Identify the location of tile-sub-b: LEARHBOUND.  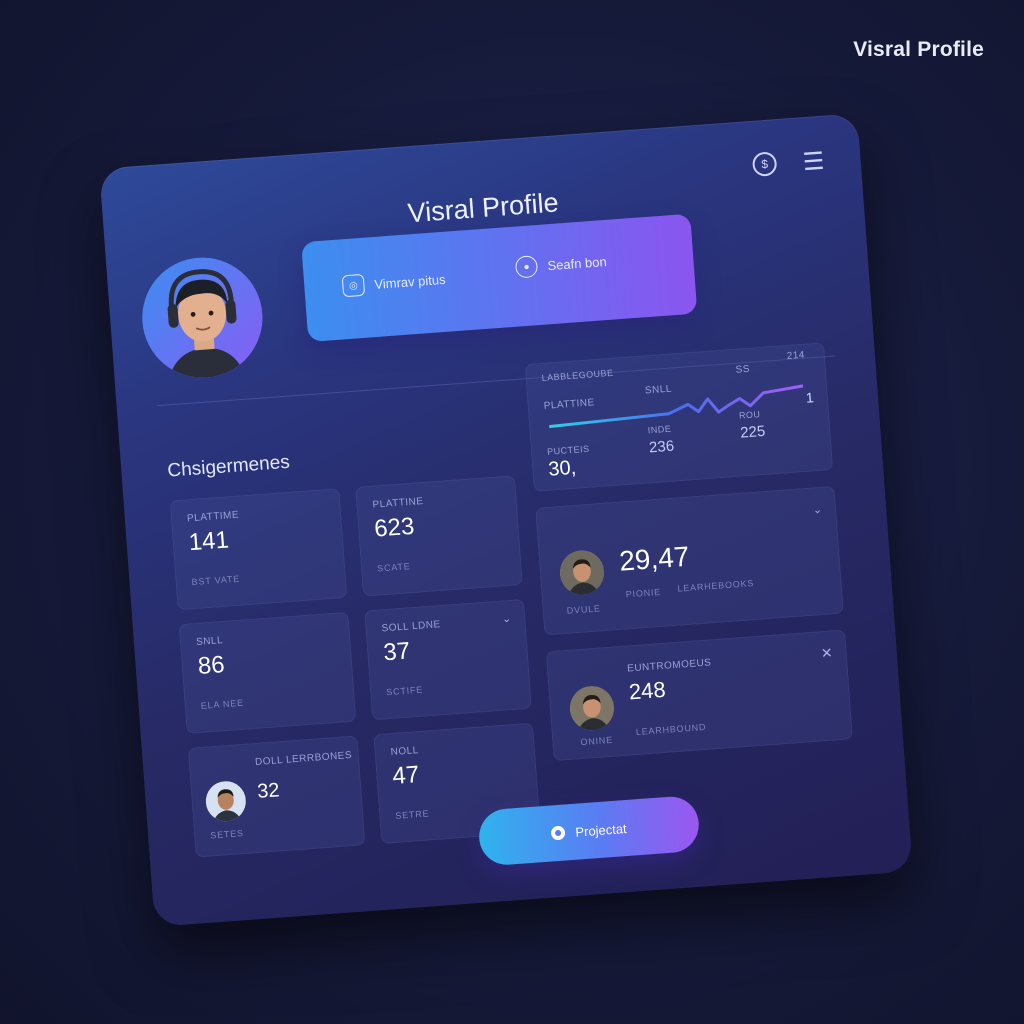
(671, 729).